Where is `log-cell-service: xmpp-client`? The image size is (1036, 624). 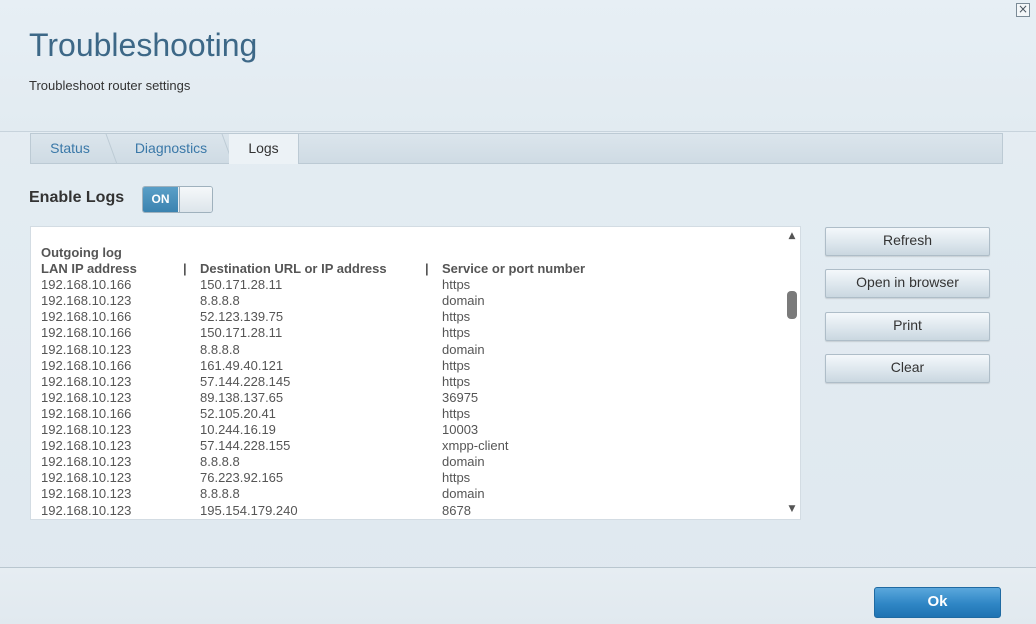
log-cell-service: xmpp-client is located at coordinates (475, 446).